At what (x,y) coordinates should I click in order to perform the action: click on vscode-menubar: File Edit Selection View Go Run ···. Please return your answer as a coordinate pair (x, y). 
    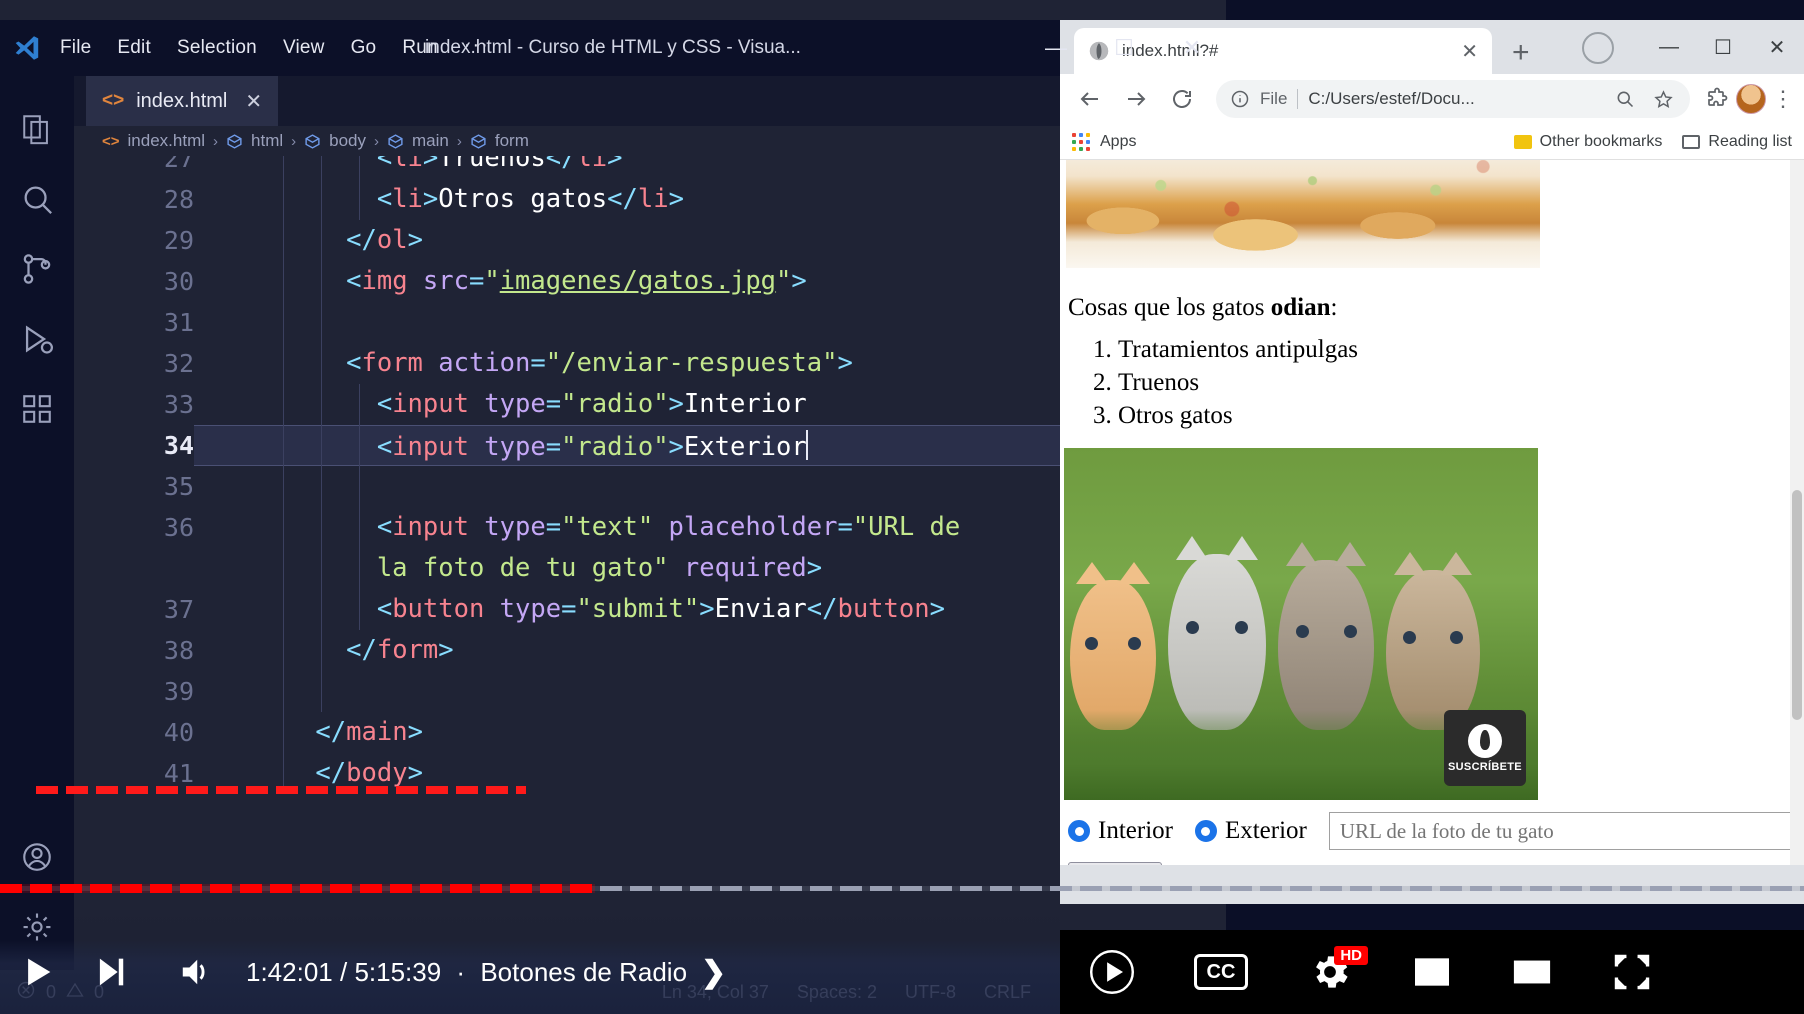
    Looking at the image, I should click on (275, 47).